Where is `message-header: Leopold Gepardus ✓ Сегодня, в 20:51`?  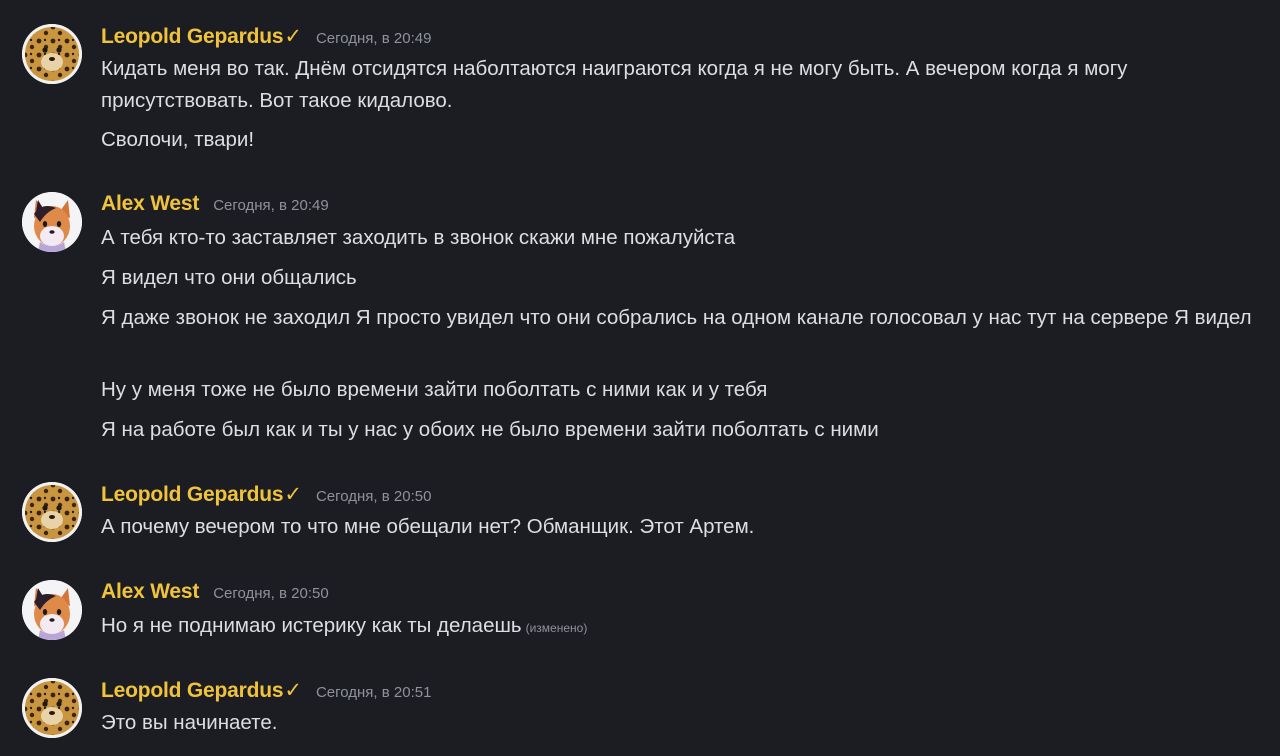 message-header: Leopold Gepardus ✓ Сегодня, в 20:51 is located at coordinates (266, 692).